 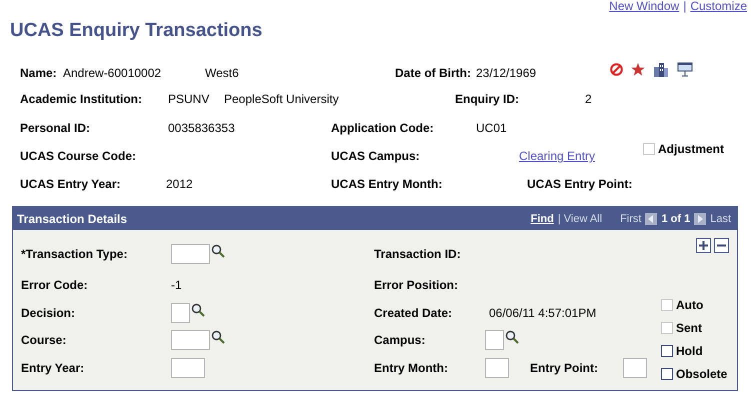 I want to click on field-label: Transaction ID:, so click(x=418, y=254).